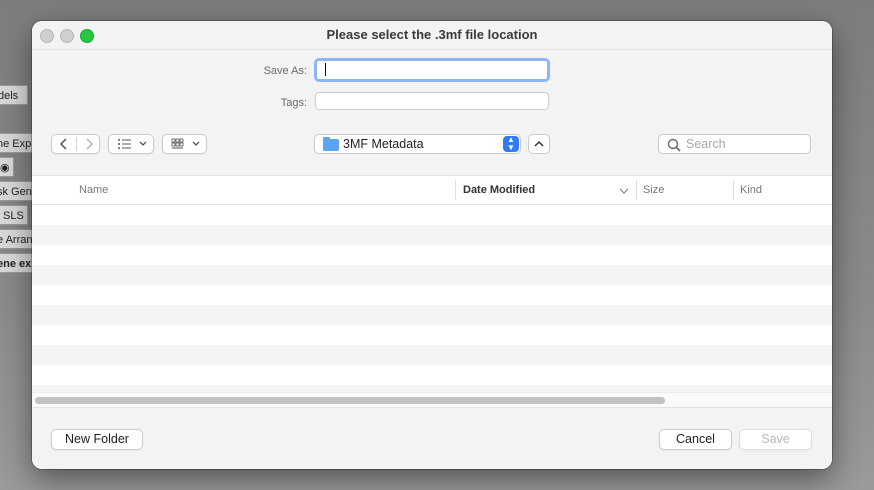 This screenshot has height=490, width=874. I want to click on chevron-left-icon, so click(63, 144).